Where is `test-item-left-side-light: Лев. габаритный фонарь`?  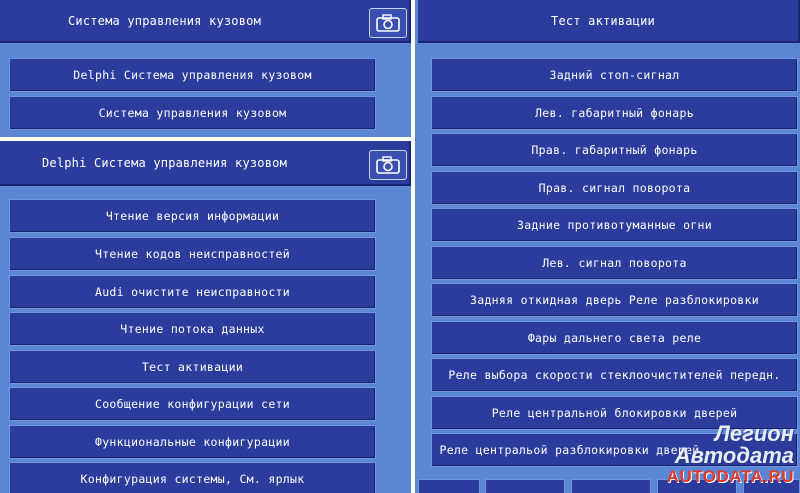
test-item-left-side-light: Лев. габаритный фонарь is located at coordinates (614, 113).